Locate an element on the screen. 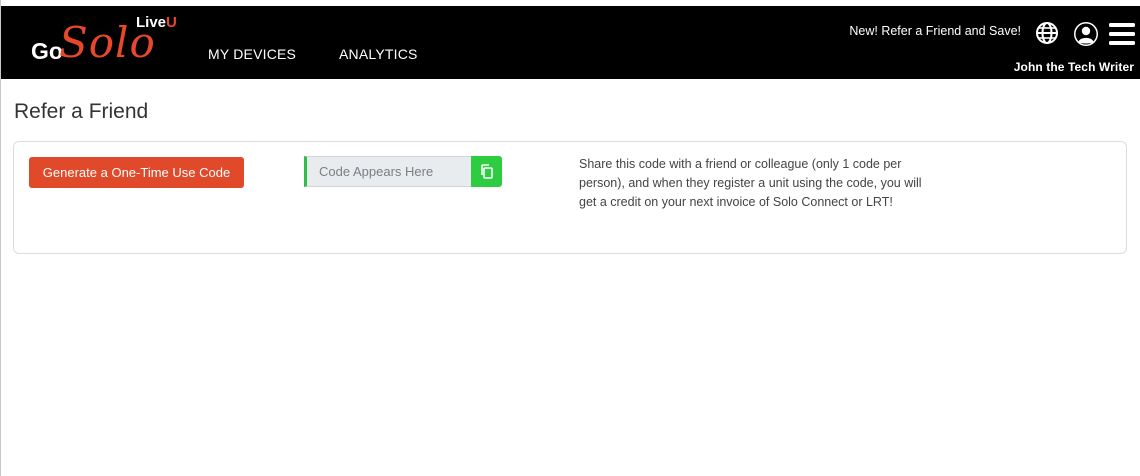 This screenshot has height=476, width=1140. logo-live-part: Live is located at coordinates (151, 22).